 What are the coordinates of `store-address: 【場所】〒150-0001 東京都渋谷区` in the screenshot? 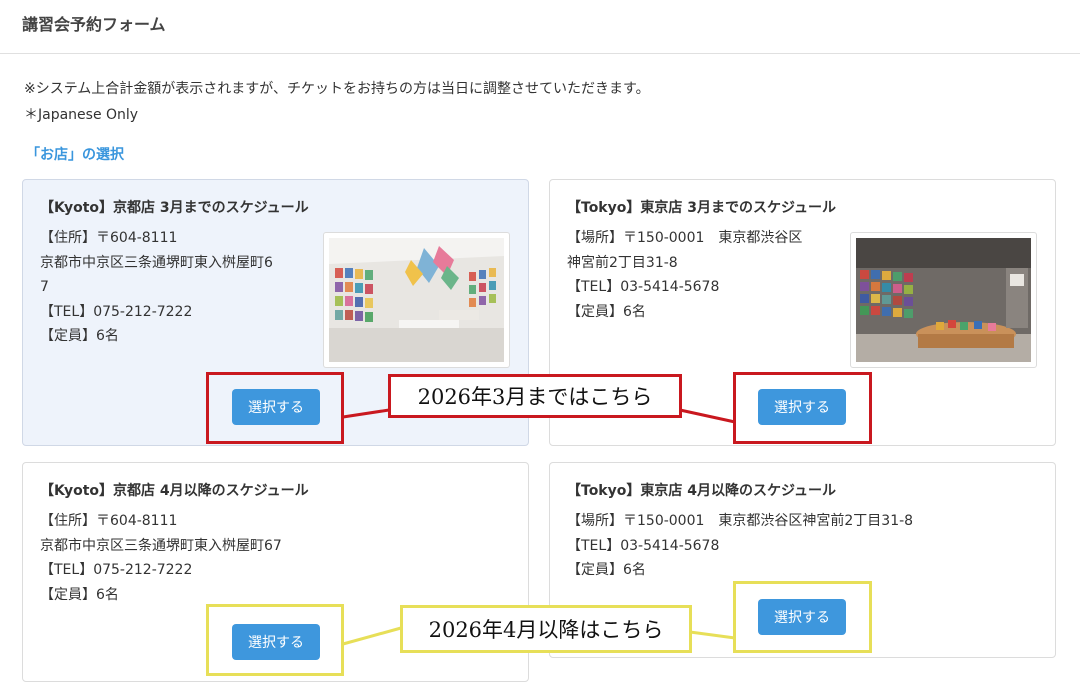 It's located at (685, 238).